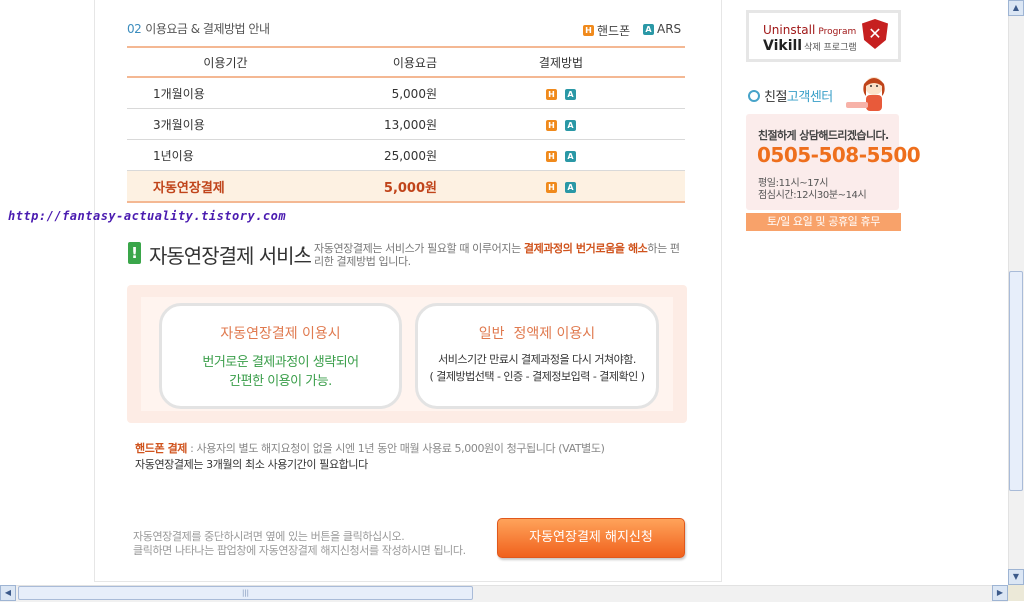  I want to click on row-price: 25,000원, so click(380, 155).